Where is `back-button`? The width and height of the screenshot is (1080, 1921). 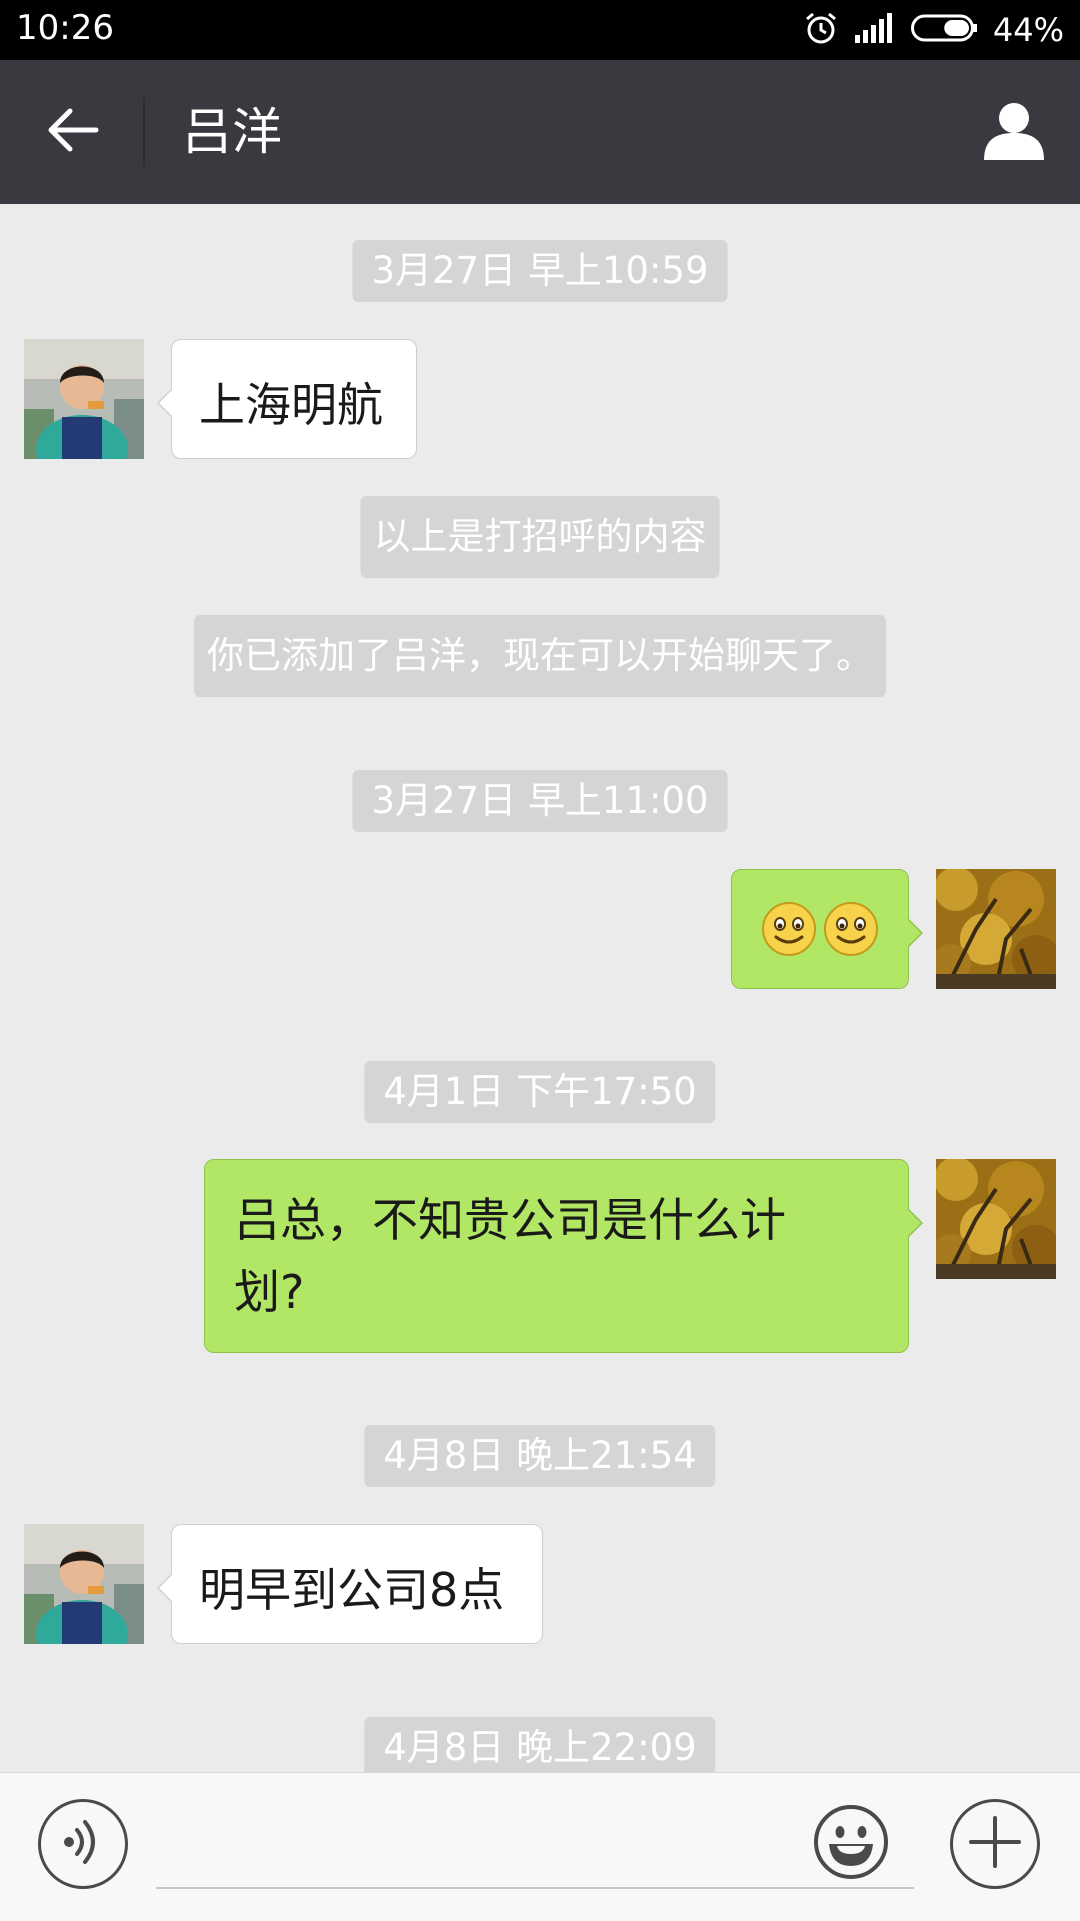 back-button is located at coordinates (73, 132).